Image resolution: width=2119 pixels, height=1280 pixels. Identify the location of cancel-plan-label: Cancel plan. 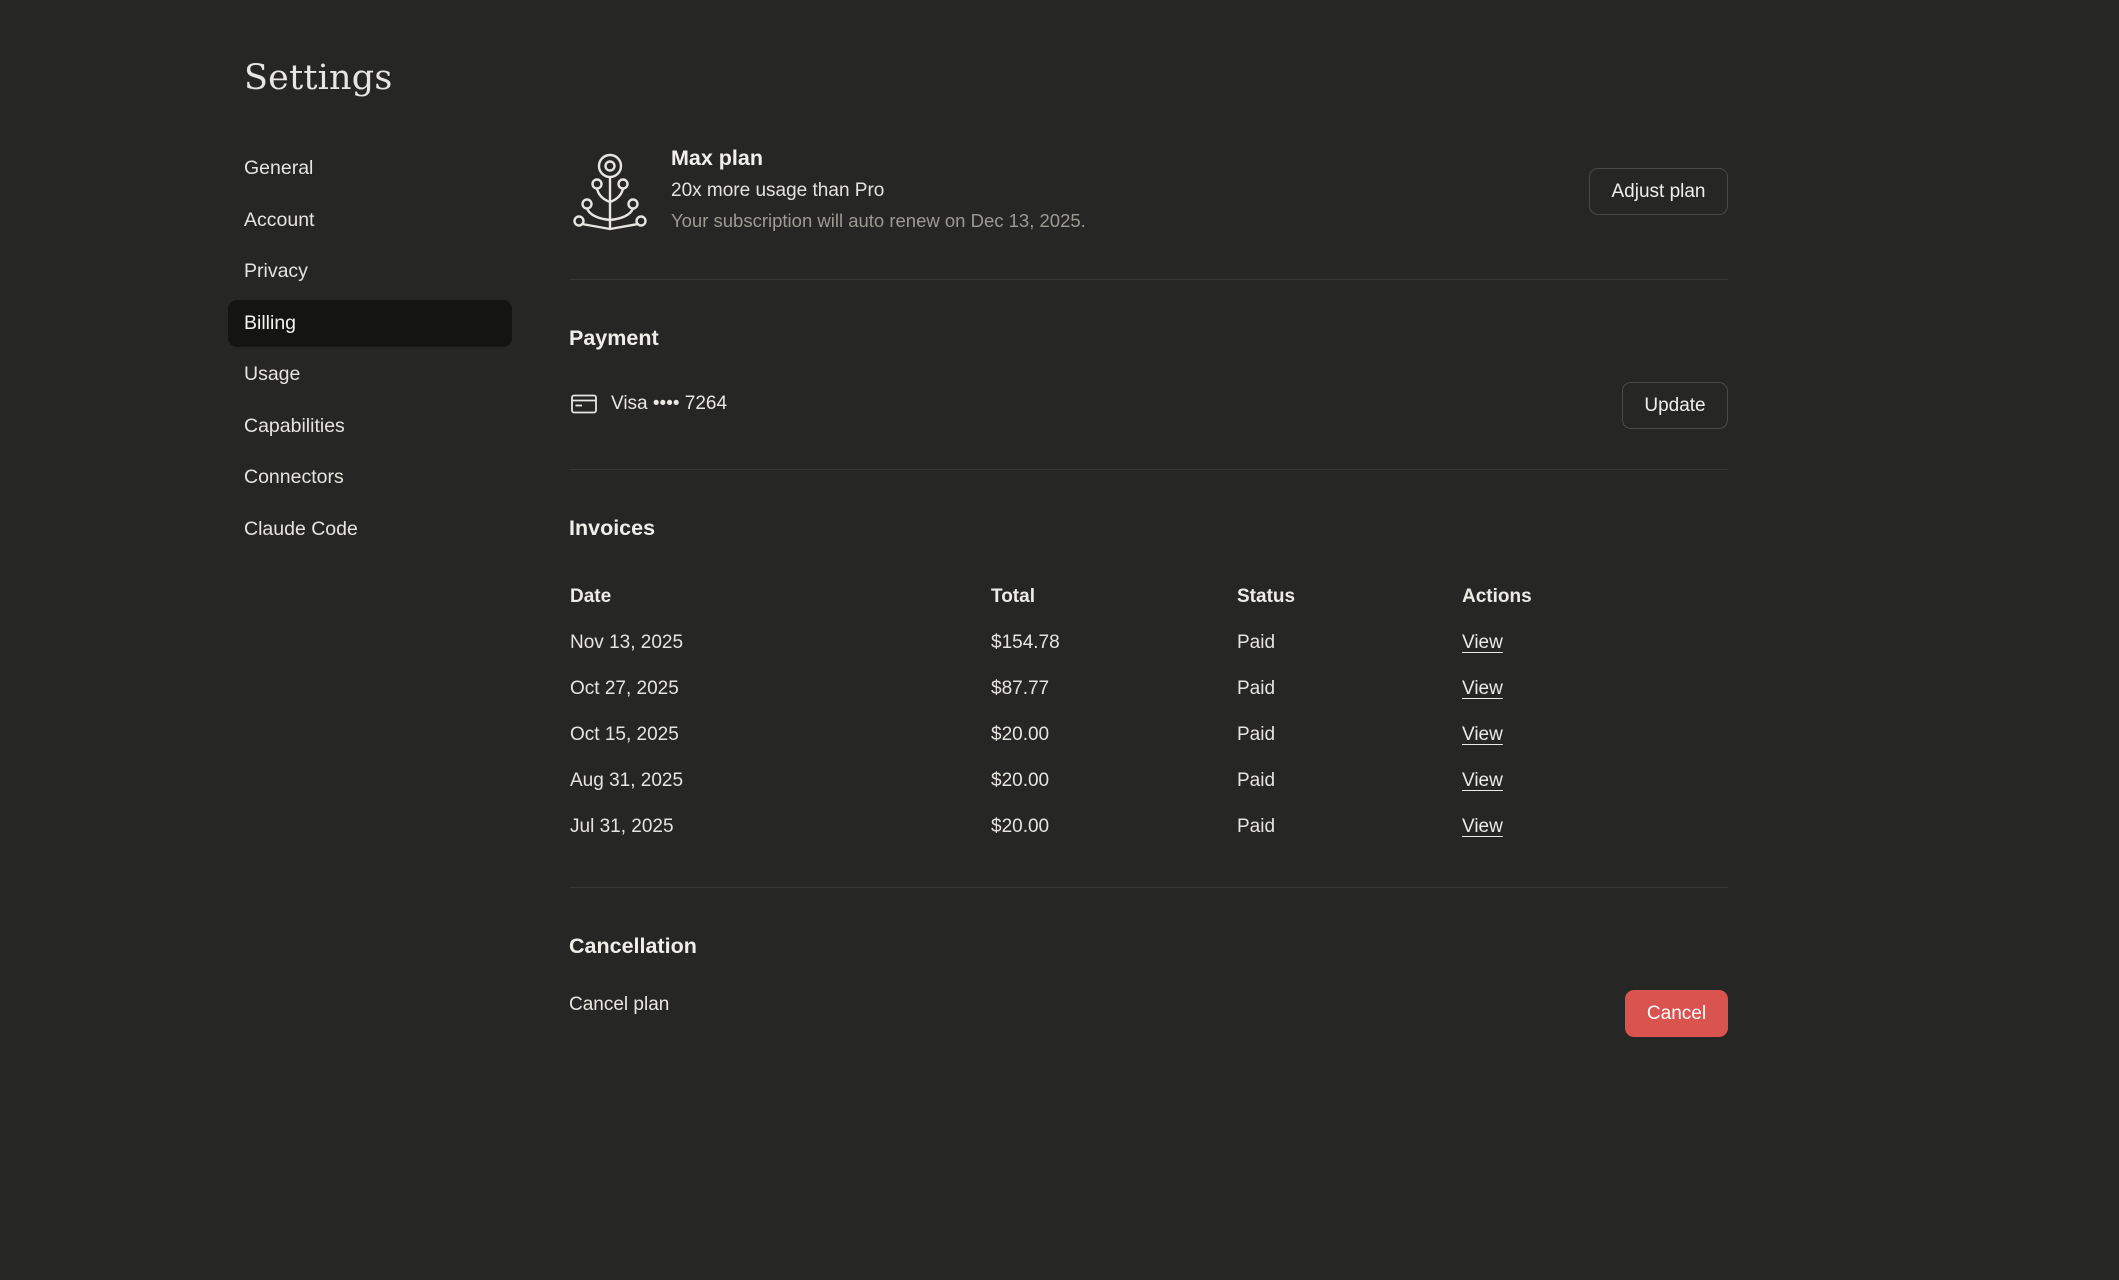
(619, 1004).